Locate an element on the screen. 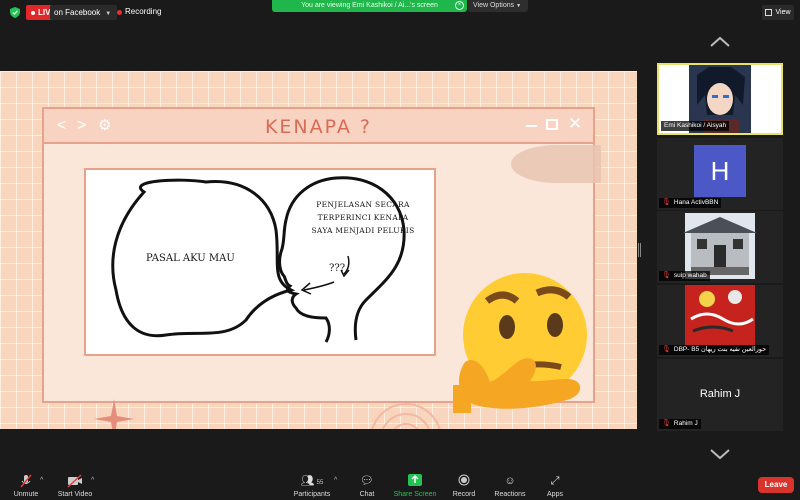 The width and height of the screenshot is (800, 500). maximize-icon is located at coordinates (552, 124).